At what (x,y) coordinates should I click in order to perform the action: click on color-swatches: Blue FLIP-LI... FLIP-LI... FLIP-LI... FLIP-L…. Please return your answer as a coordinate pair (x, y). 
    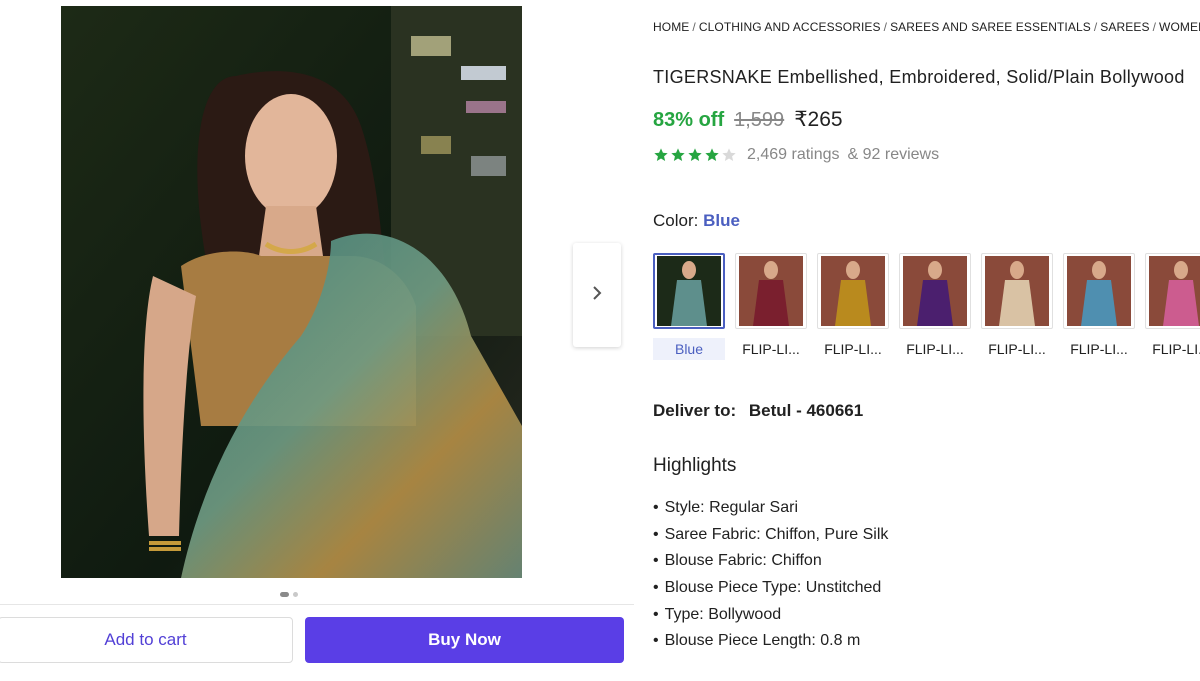
    Looking at the image, I should click on (926, 306).